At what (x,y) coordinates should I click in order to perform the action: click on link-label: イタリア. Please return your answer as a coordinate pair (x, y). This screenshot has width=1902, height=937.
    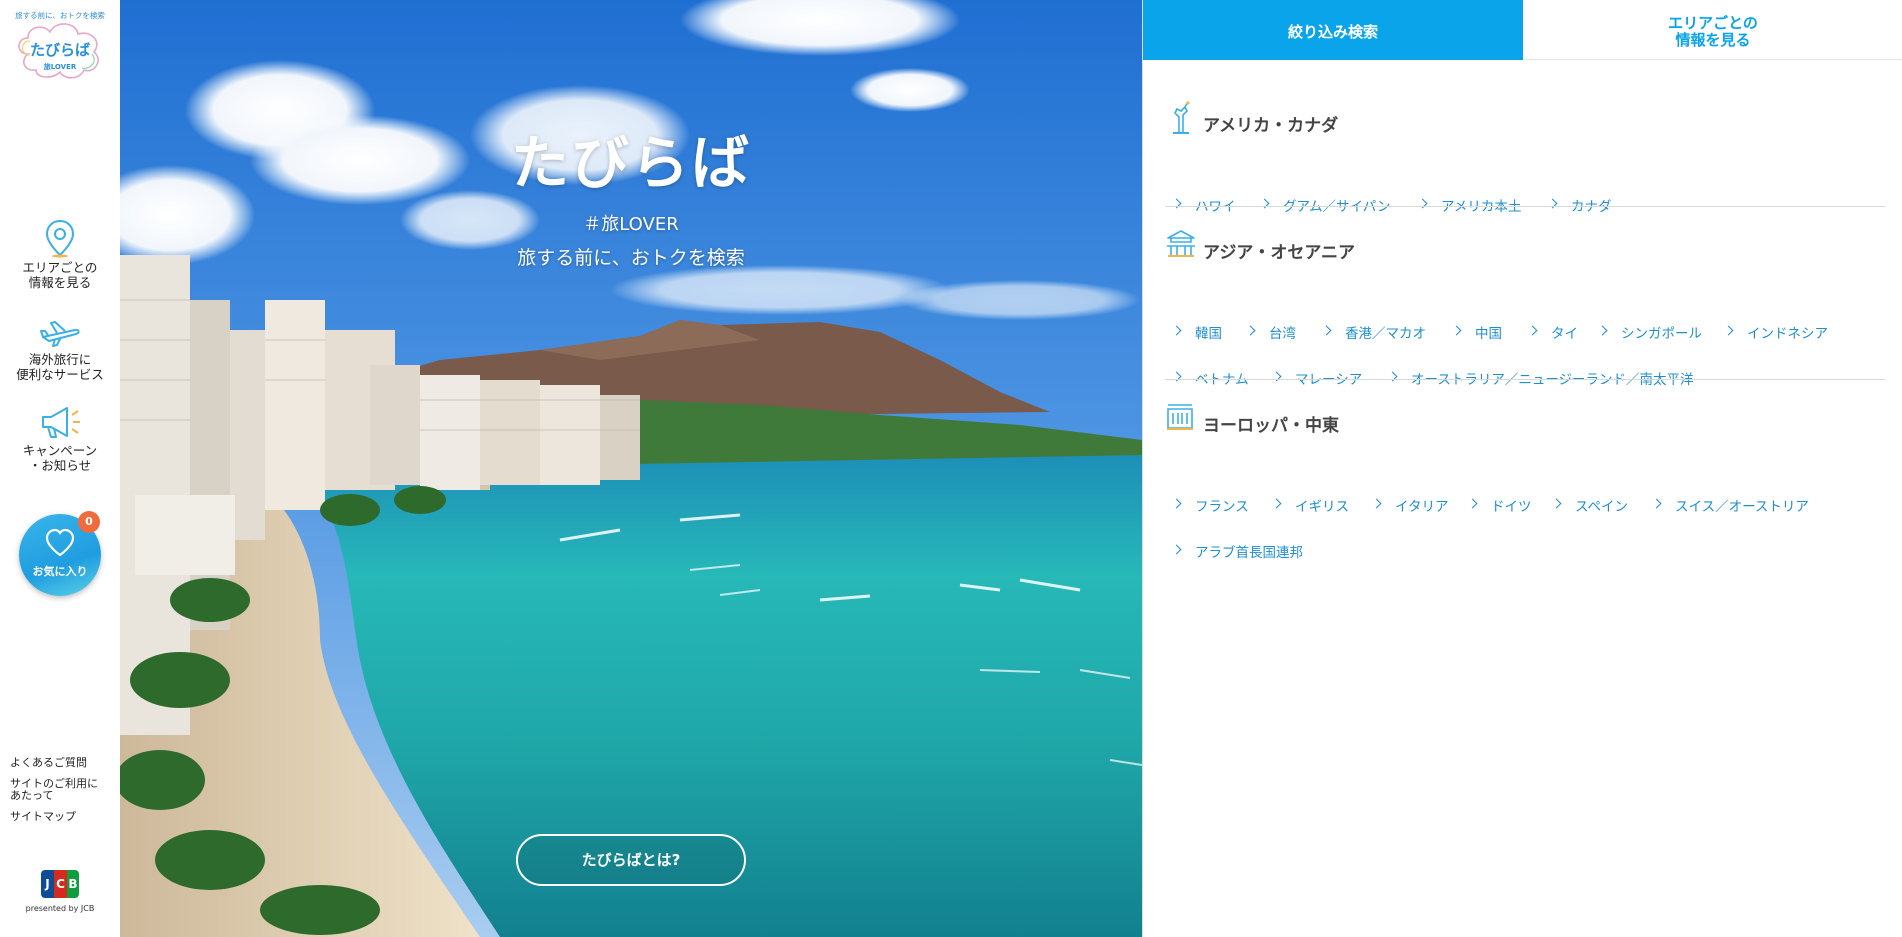
    Looking at the image, I should click on (1422, 507).